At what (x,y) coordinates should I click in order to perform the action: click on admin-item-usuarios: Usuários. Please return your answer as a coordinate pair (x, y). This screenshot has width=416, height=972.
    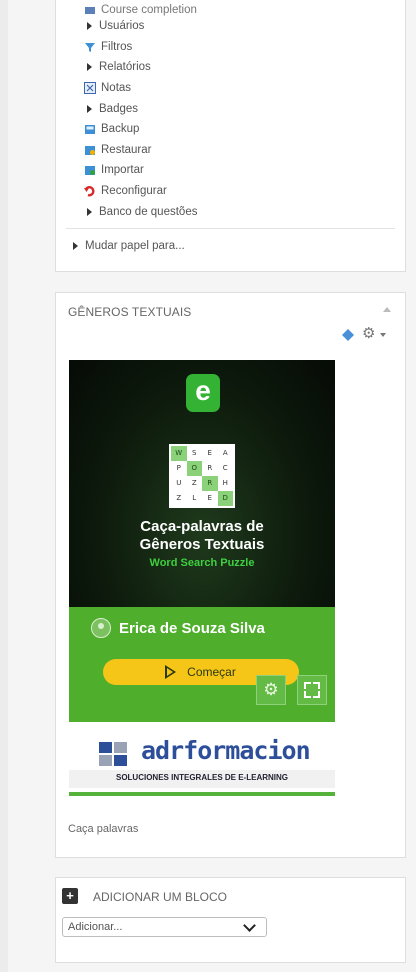
    Looking at the image, I should click on (140, 26).